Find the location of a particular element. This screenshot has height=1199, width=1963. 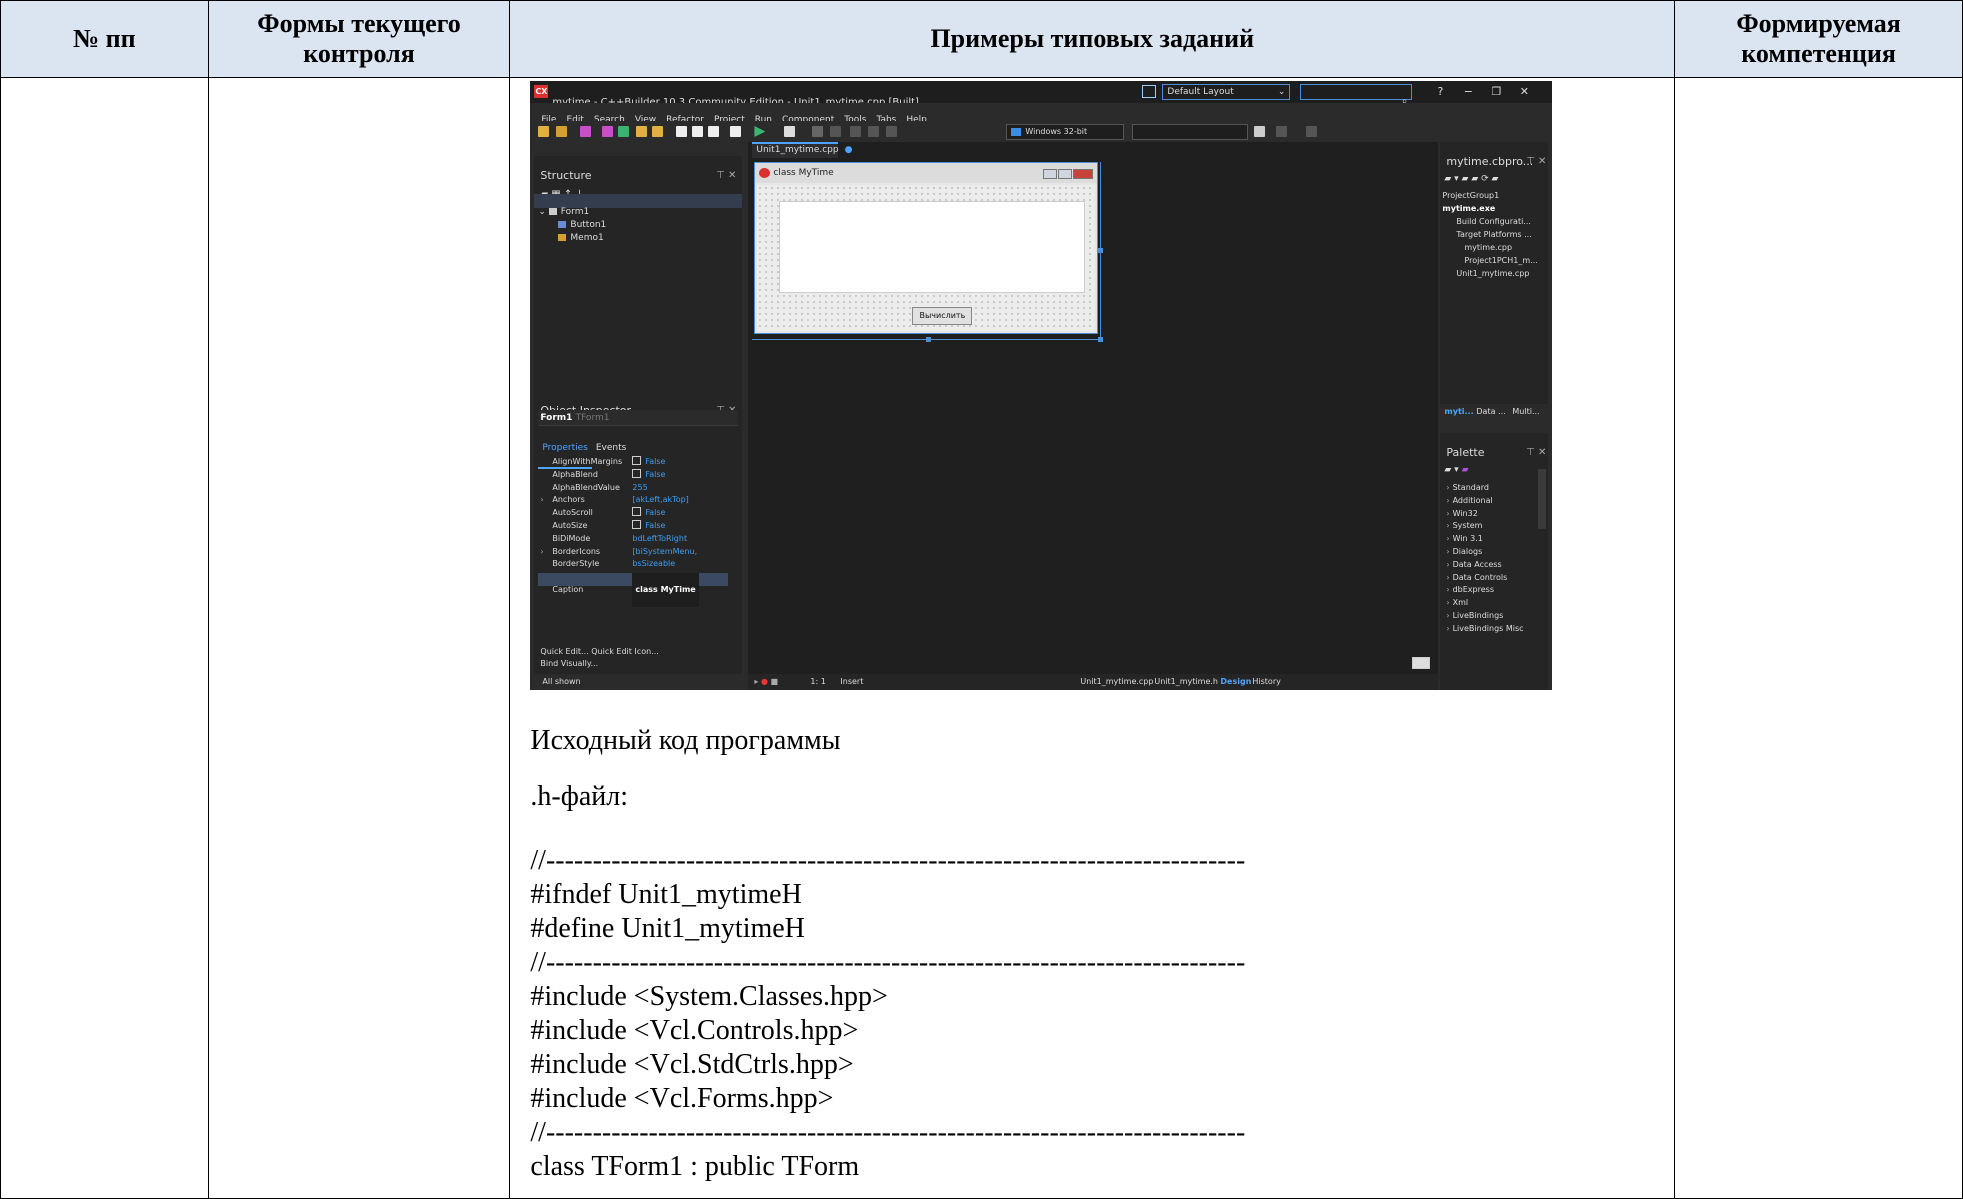

palette-scrollbar is located at coordinates (1542, 499).